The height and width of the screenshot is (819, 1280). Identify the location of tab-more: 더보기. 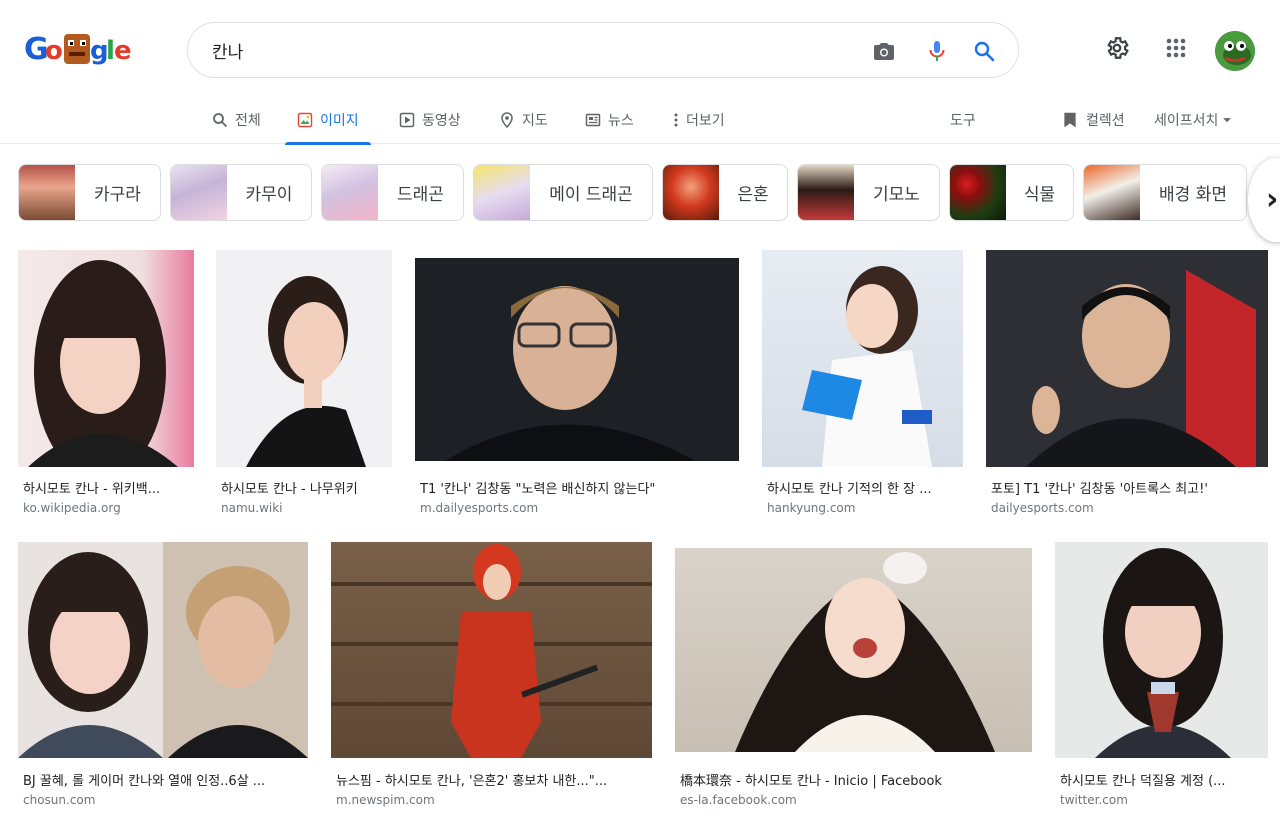
(696, 120).